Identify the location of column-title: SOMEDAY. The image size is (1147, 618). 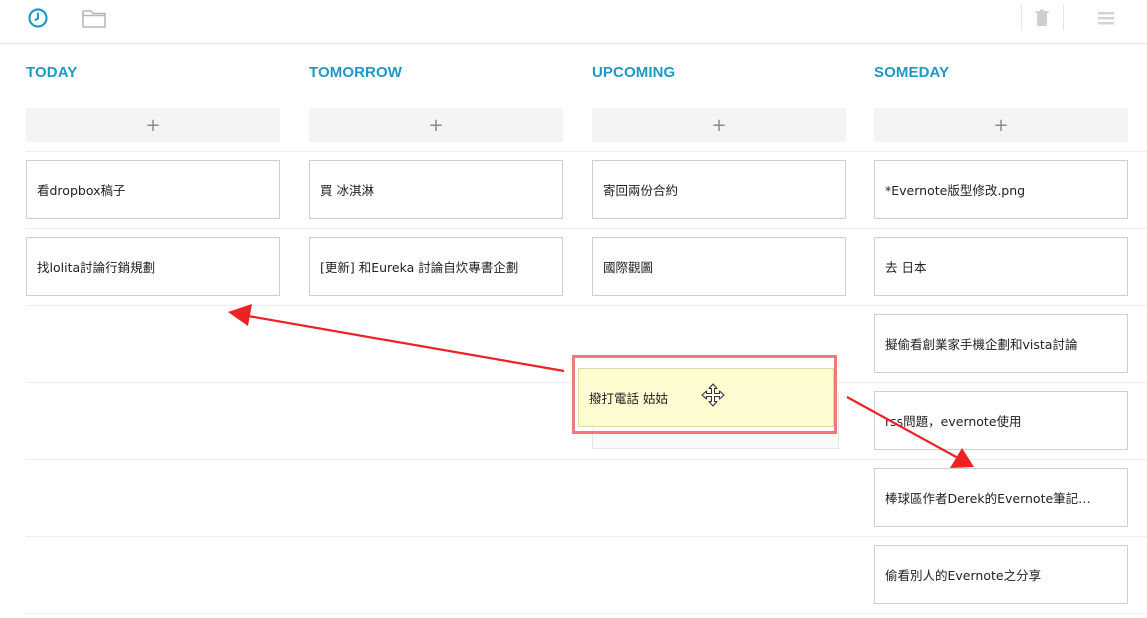
(912, 72).